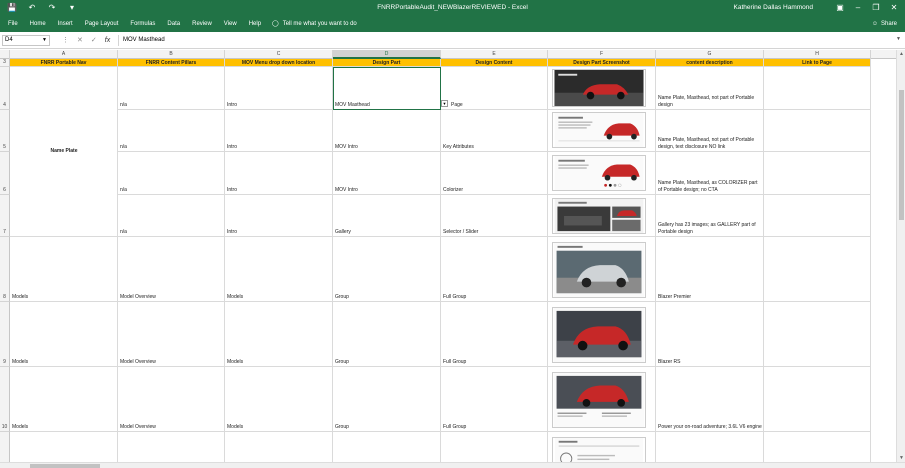  I want to click on enter-icon: ✓, so click(94, 40).